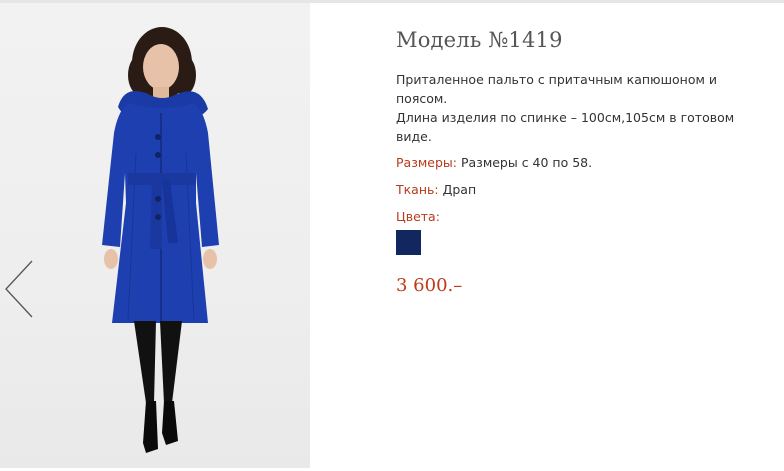 This screenshot has height=471, width=784. Describe the element at coordinates (408, 242) in the screenshot. I see `color-swatch-navy` at that location.